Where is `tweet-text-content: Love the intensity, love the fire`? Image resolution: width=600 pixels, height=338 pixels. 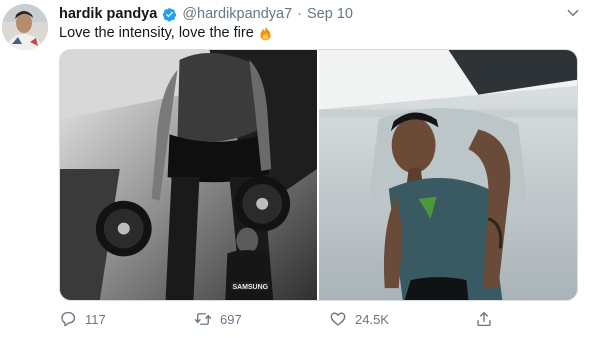 tweet-text-content: Love the intensity, love the fire is located at coordinates (156, 33).